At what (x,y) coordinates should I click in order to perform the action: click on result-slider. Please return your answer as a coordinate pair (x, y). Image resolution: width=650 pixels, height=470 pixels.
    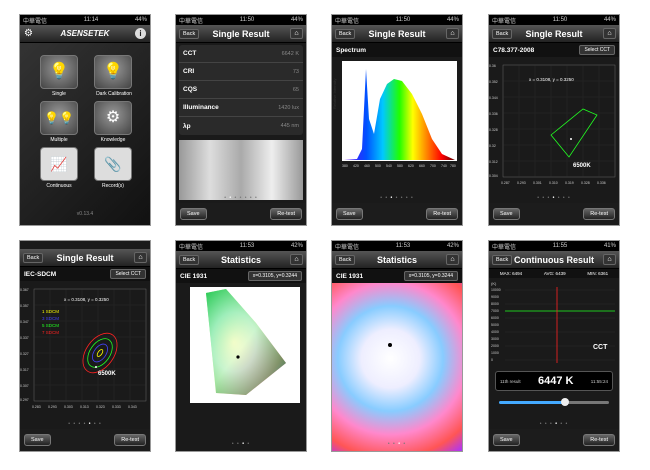
    Looking at the image, I should click on (554, 402).